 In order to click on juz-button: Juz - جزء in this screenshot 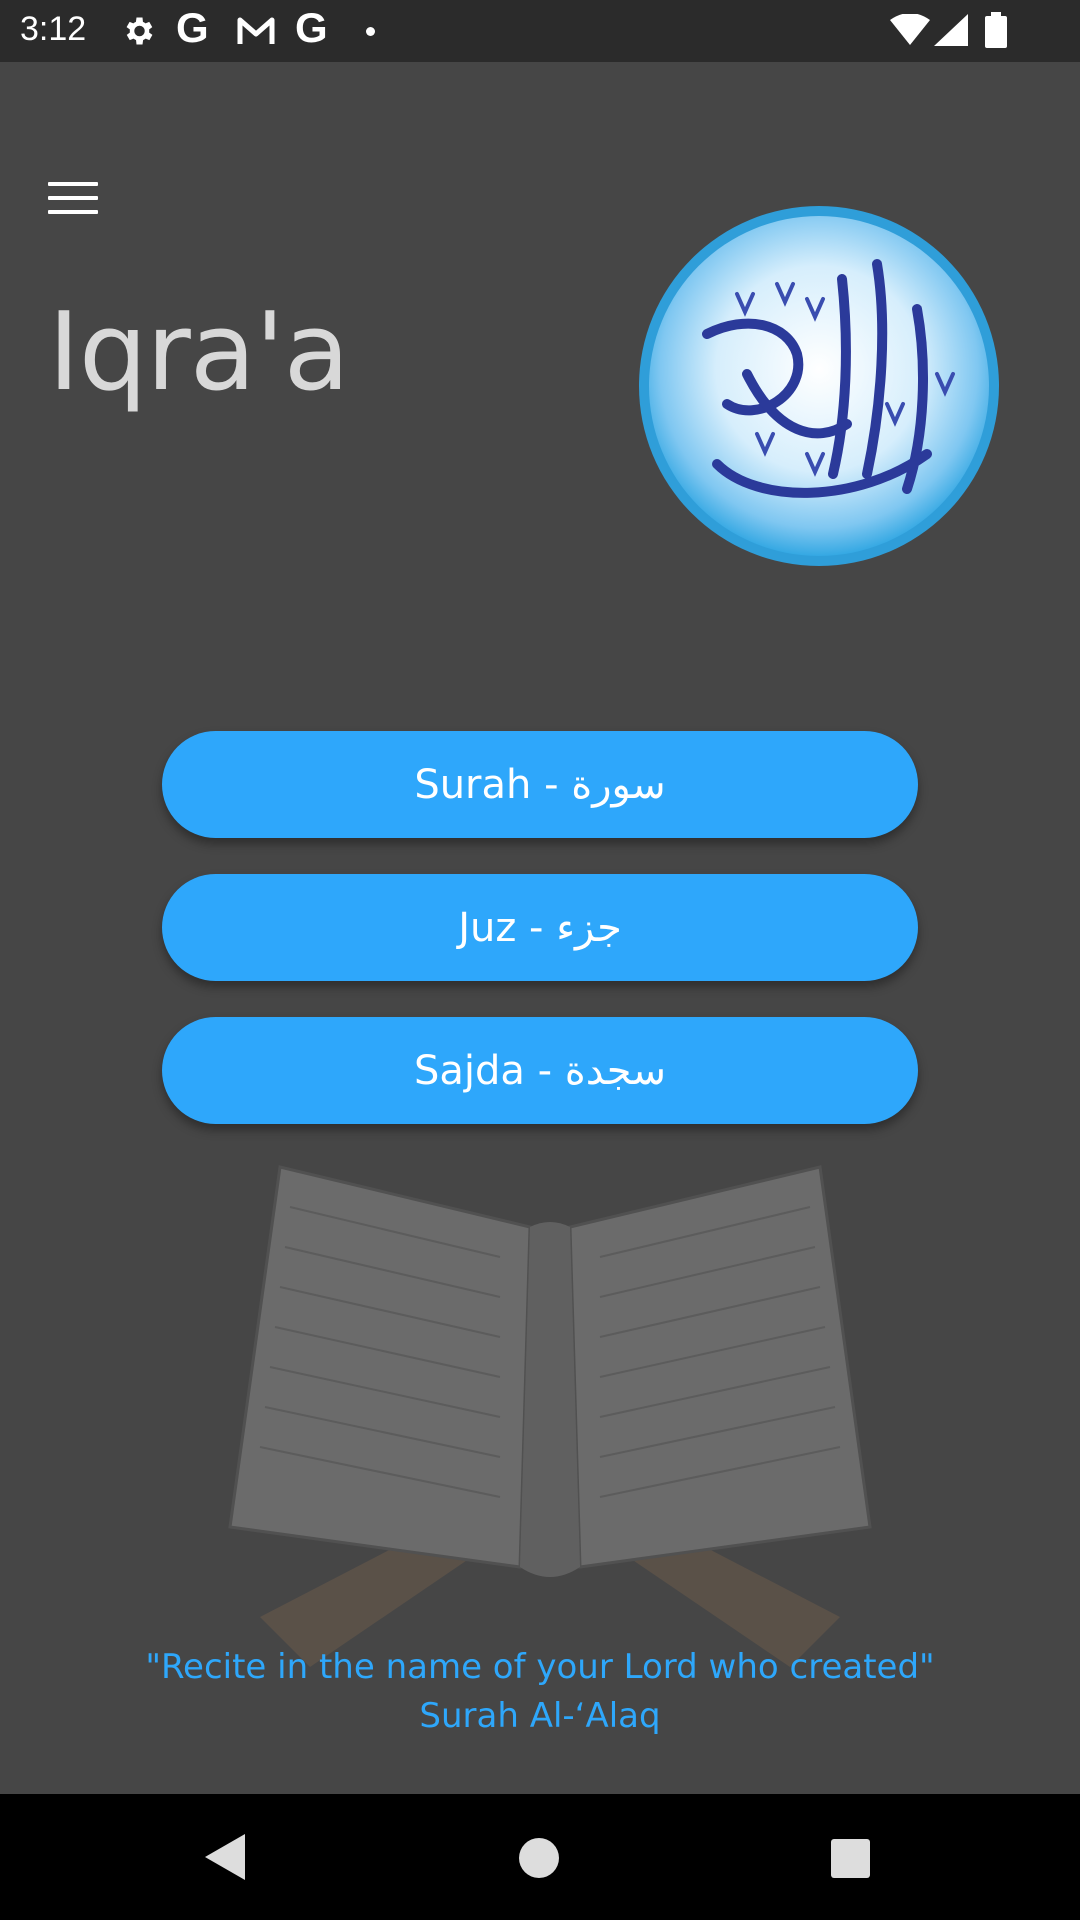, I will do `click(540, 927)`.